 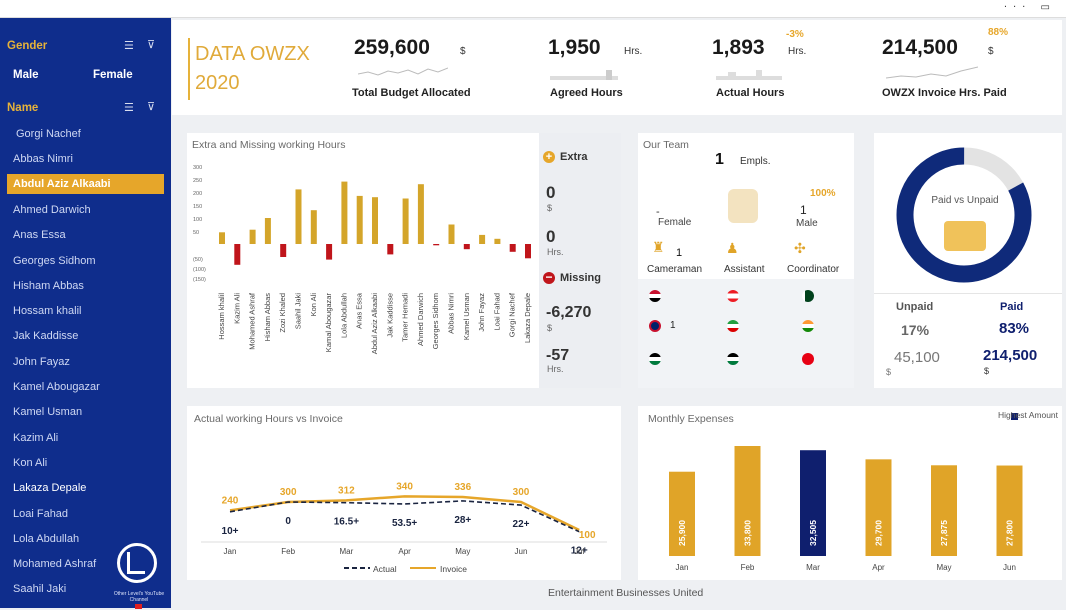 What do you see at coordinates (268, 419) in the screenshot?
I see `actual-vs-invoice-title: Actual working Hours vs Invoice` at bounding box center [268, 419].